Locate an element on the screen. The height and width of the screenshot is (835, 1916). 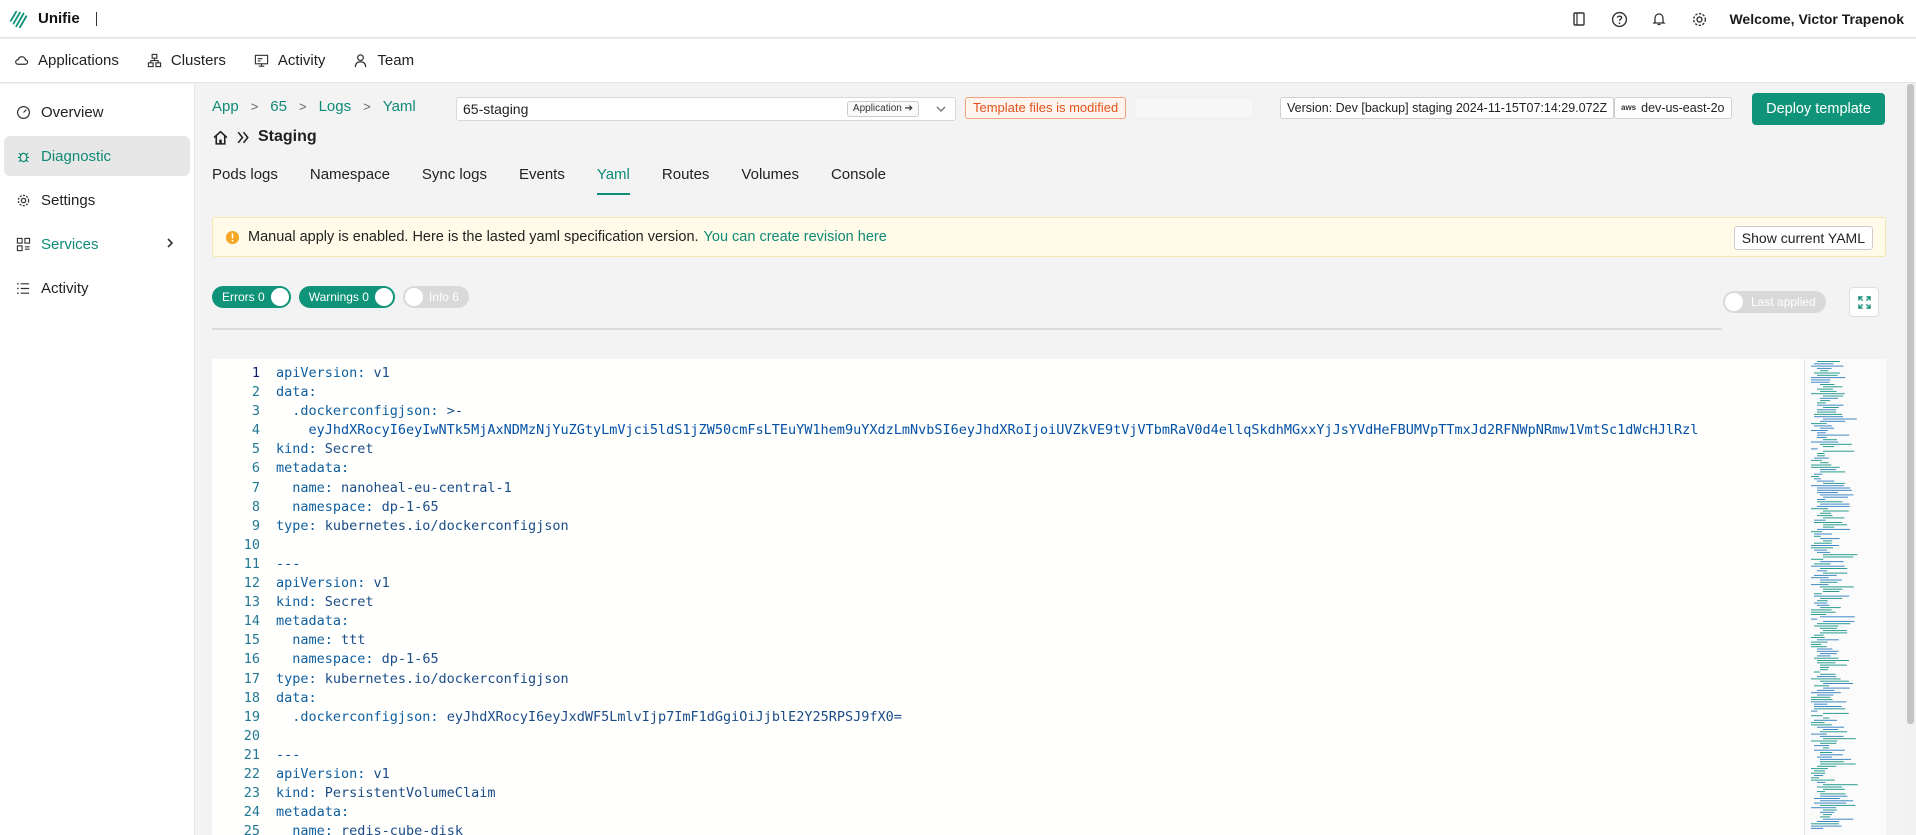
bell-icon is located at coordinates (1659, 19).